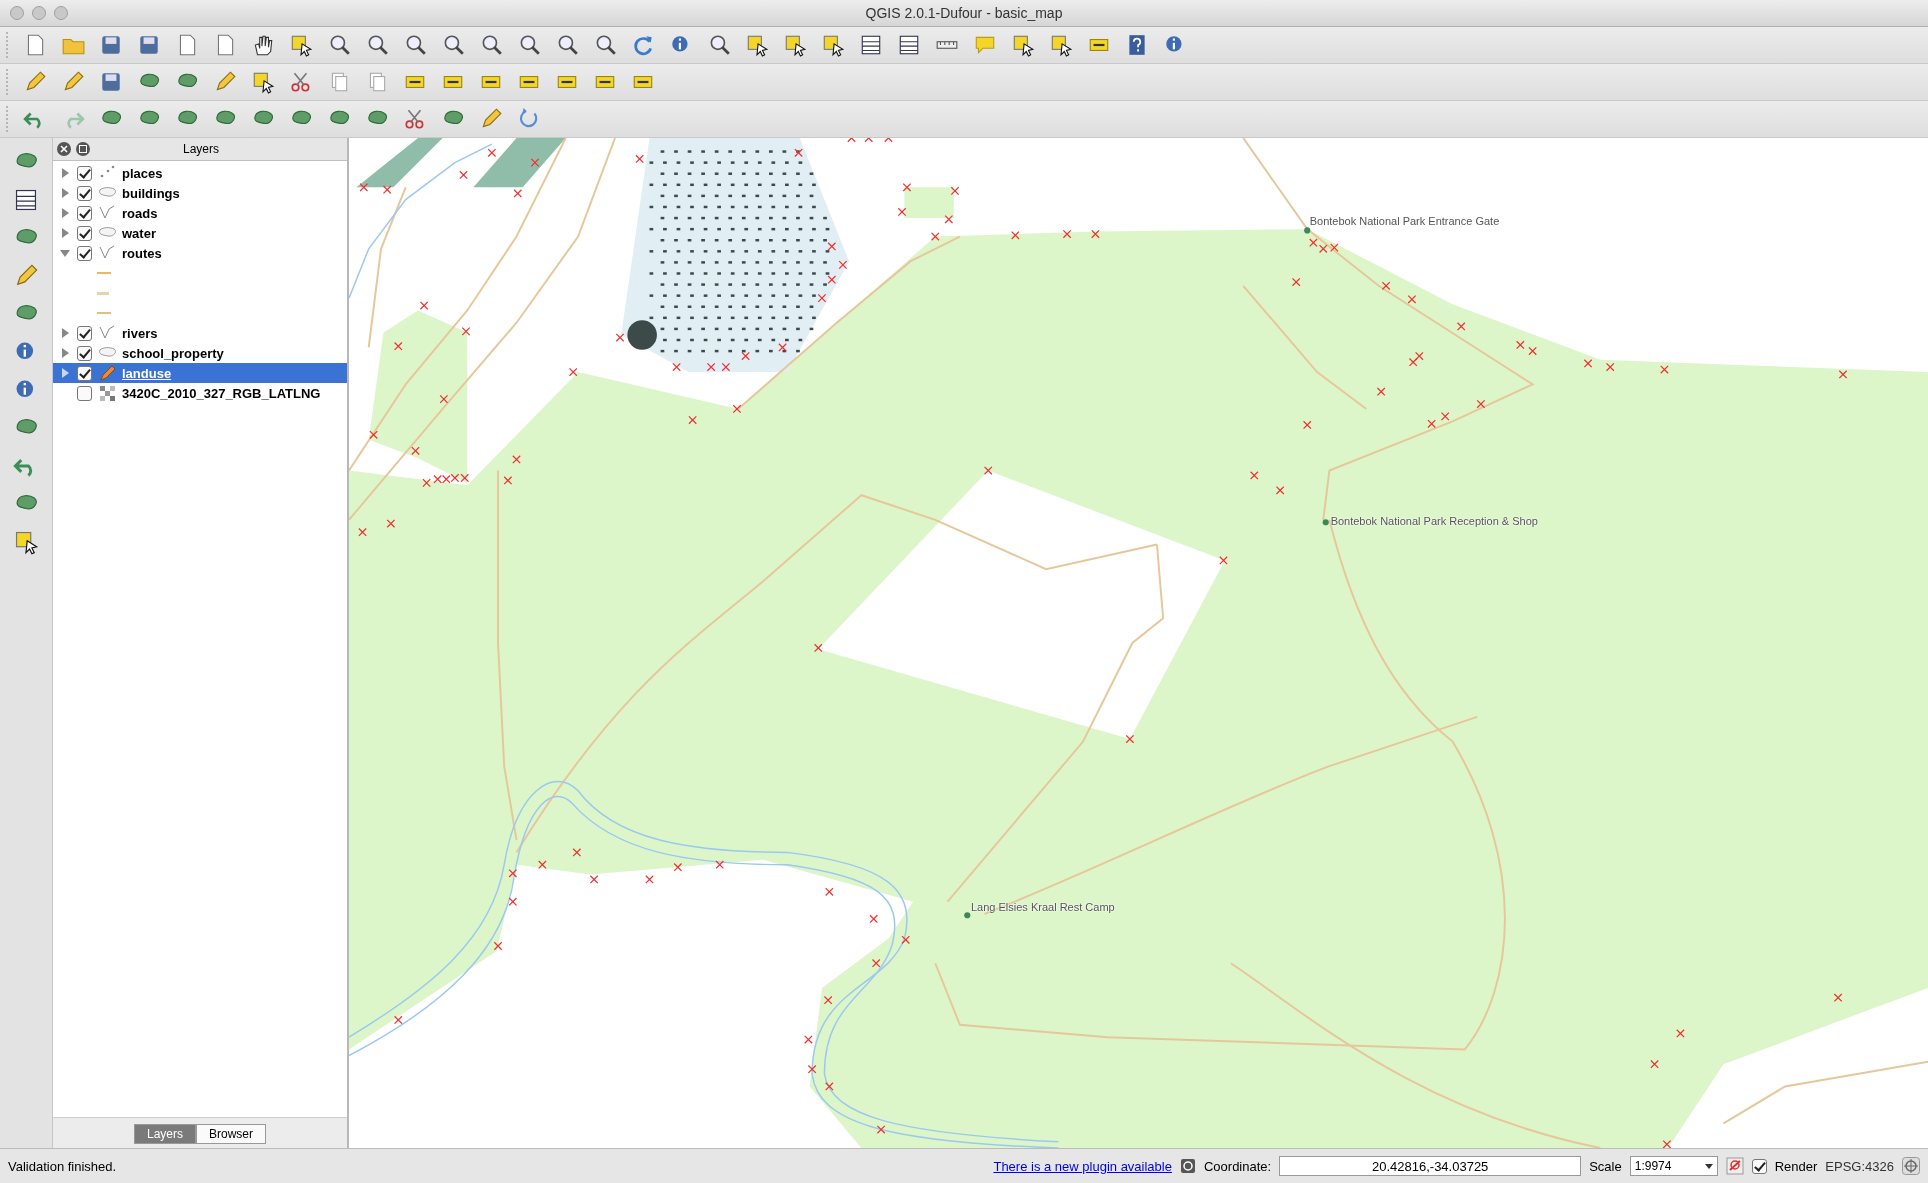 This screenshot has width=1928, height=1183. What do you see at coordinates (1859, 1166) in the screenshot?
I see `crs-label: EPSG:4326` at bounding box center [1859, 1166].